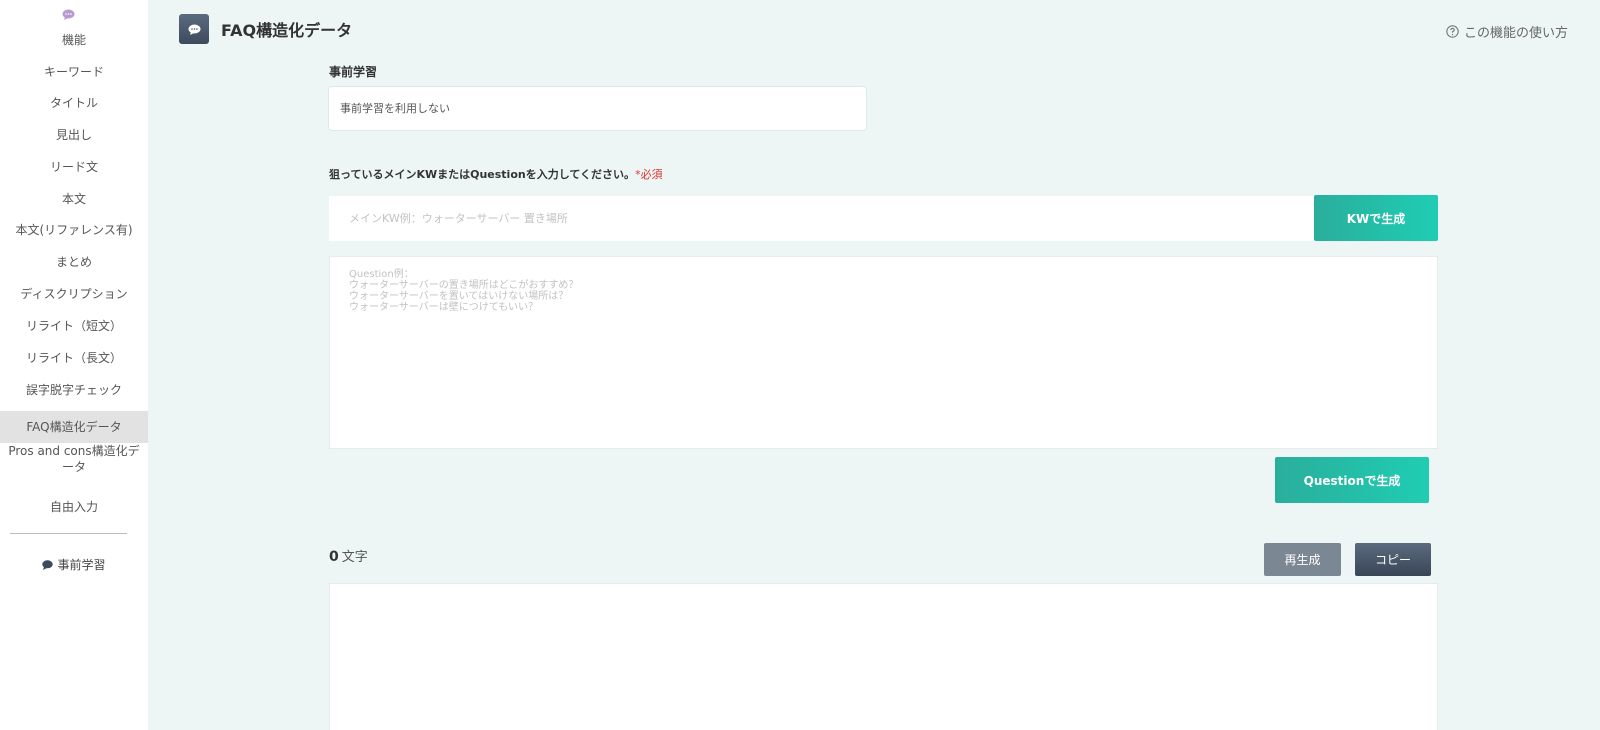 The height and width of the screenshot is (730, 1600). I want to click on help-link: この機能の使い方, so click(1507, 31).